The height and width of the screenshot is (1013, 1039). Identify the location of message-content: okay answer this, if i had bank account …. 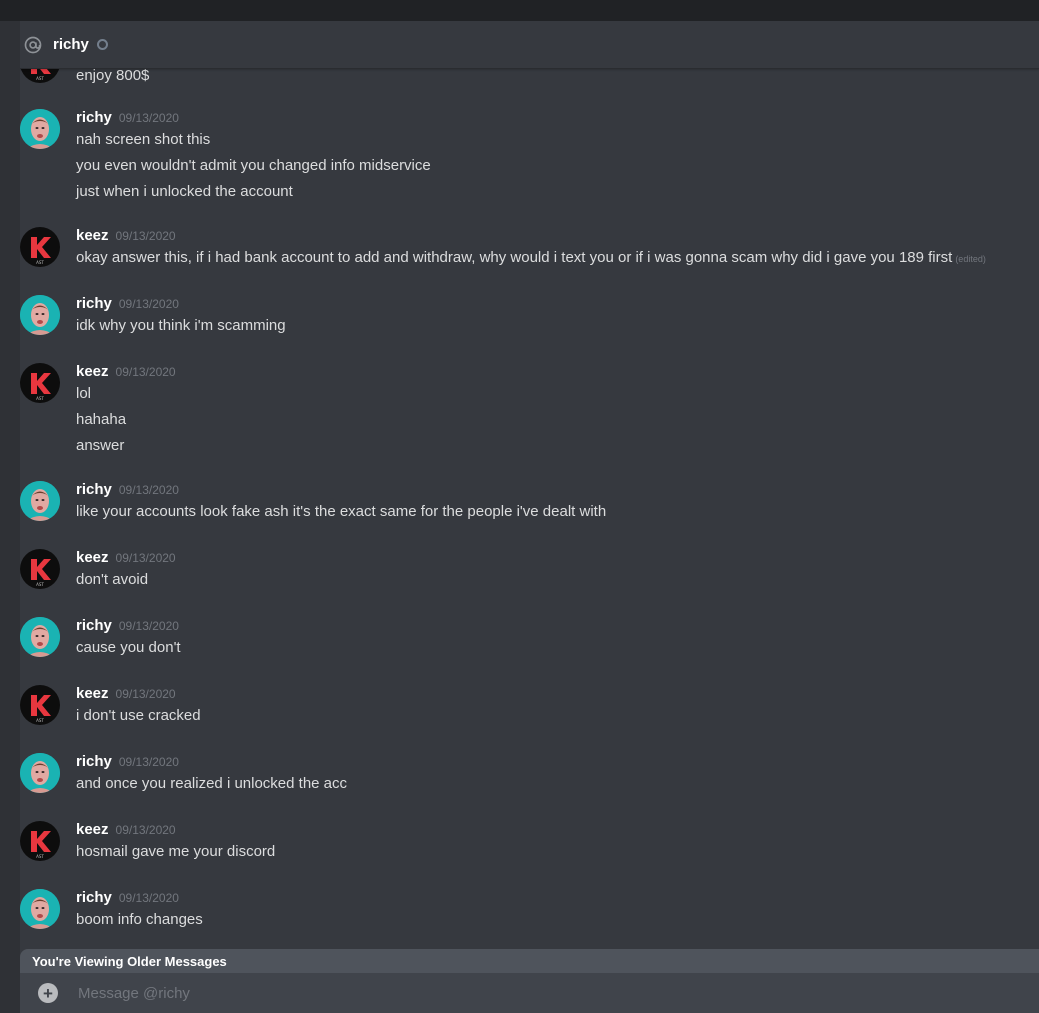
(514, 257).